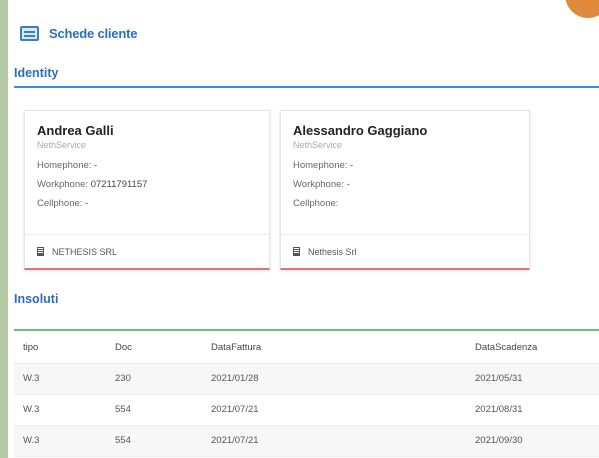 The height and width of the screenshot is (458, 599). I want to click on column-header-datafattura: DataFattura, so click(334, 348).